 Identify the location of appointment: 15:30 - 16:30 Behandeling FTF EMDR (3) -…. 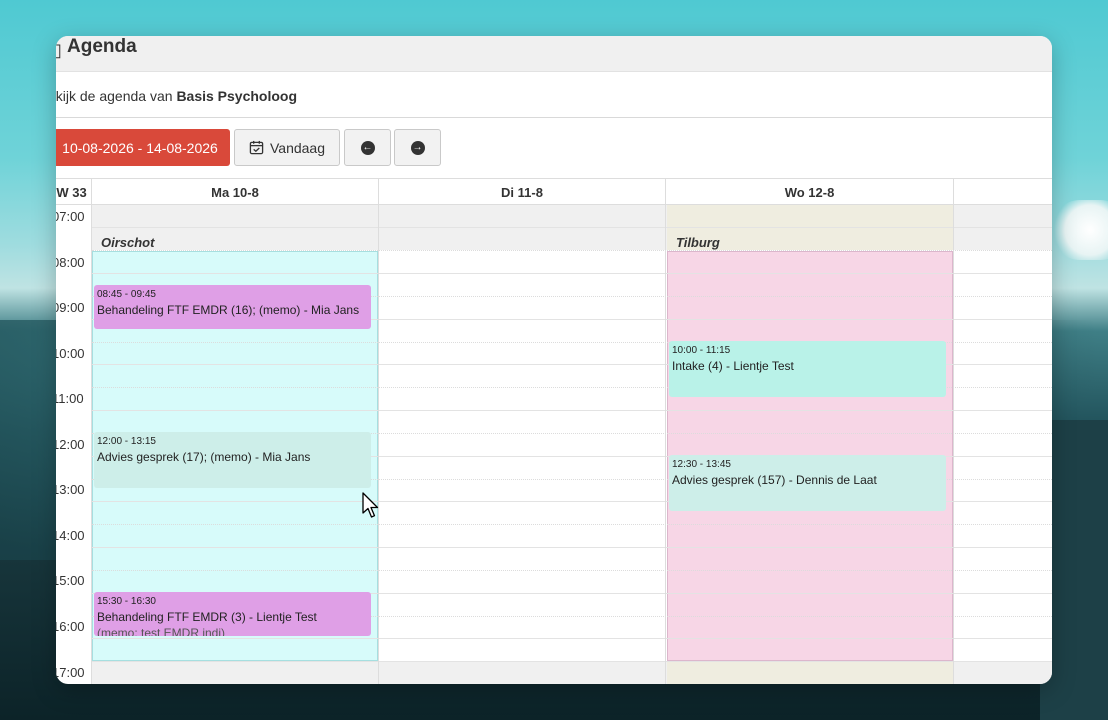
(232, 614).